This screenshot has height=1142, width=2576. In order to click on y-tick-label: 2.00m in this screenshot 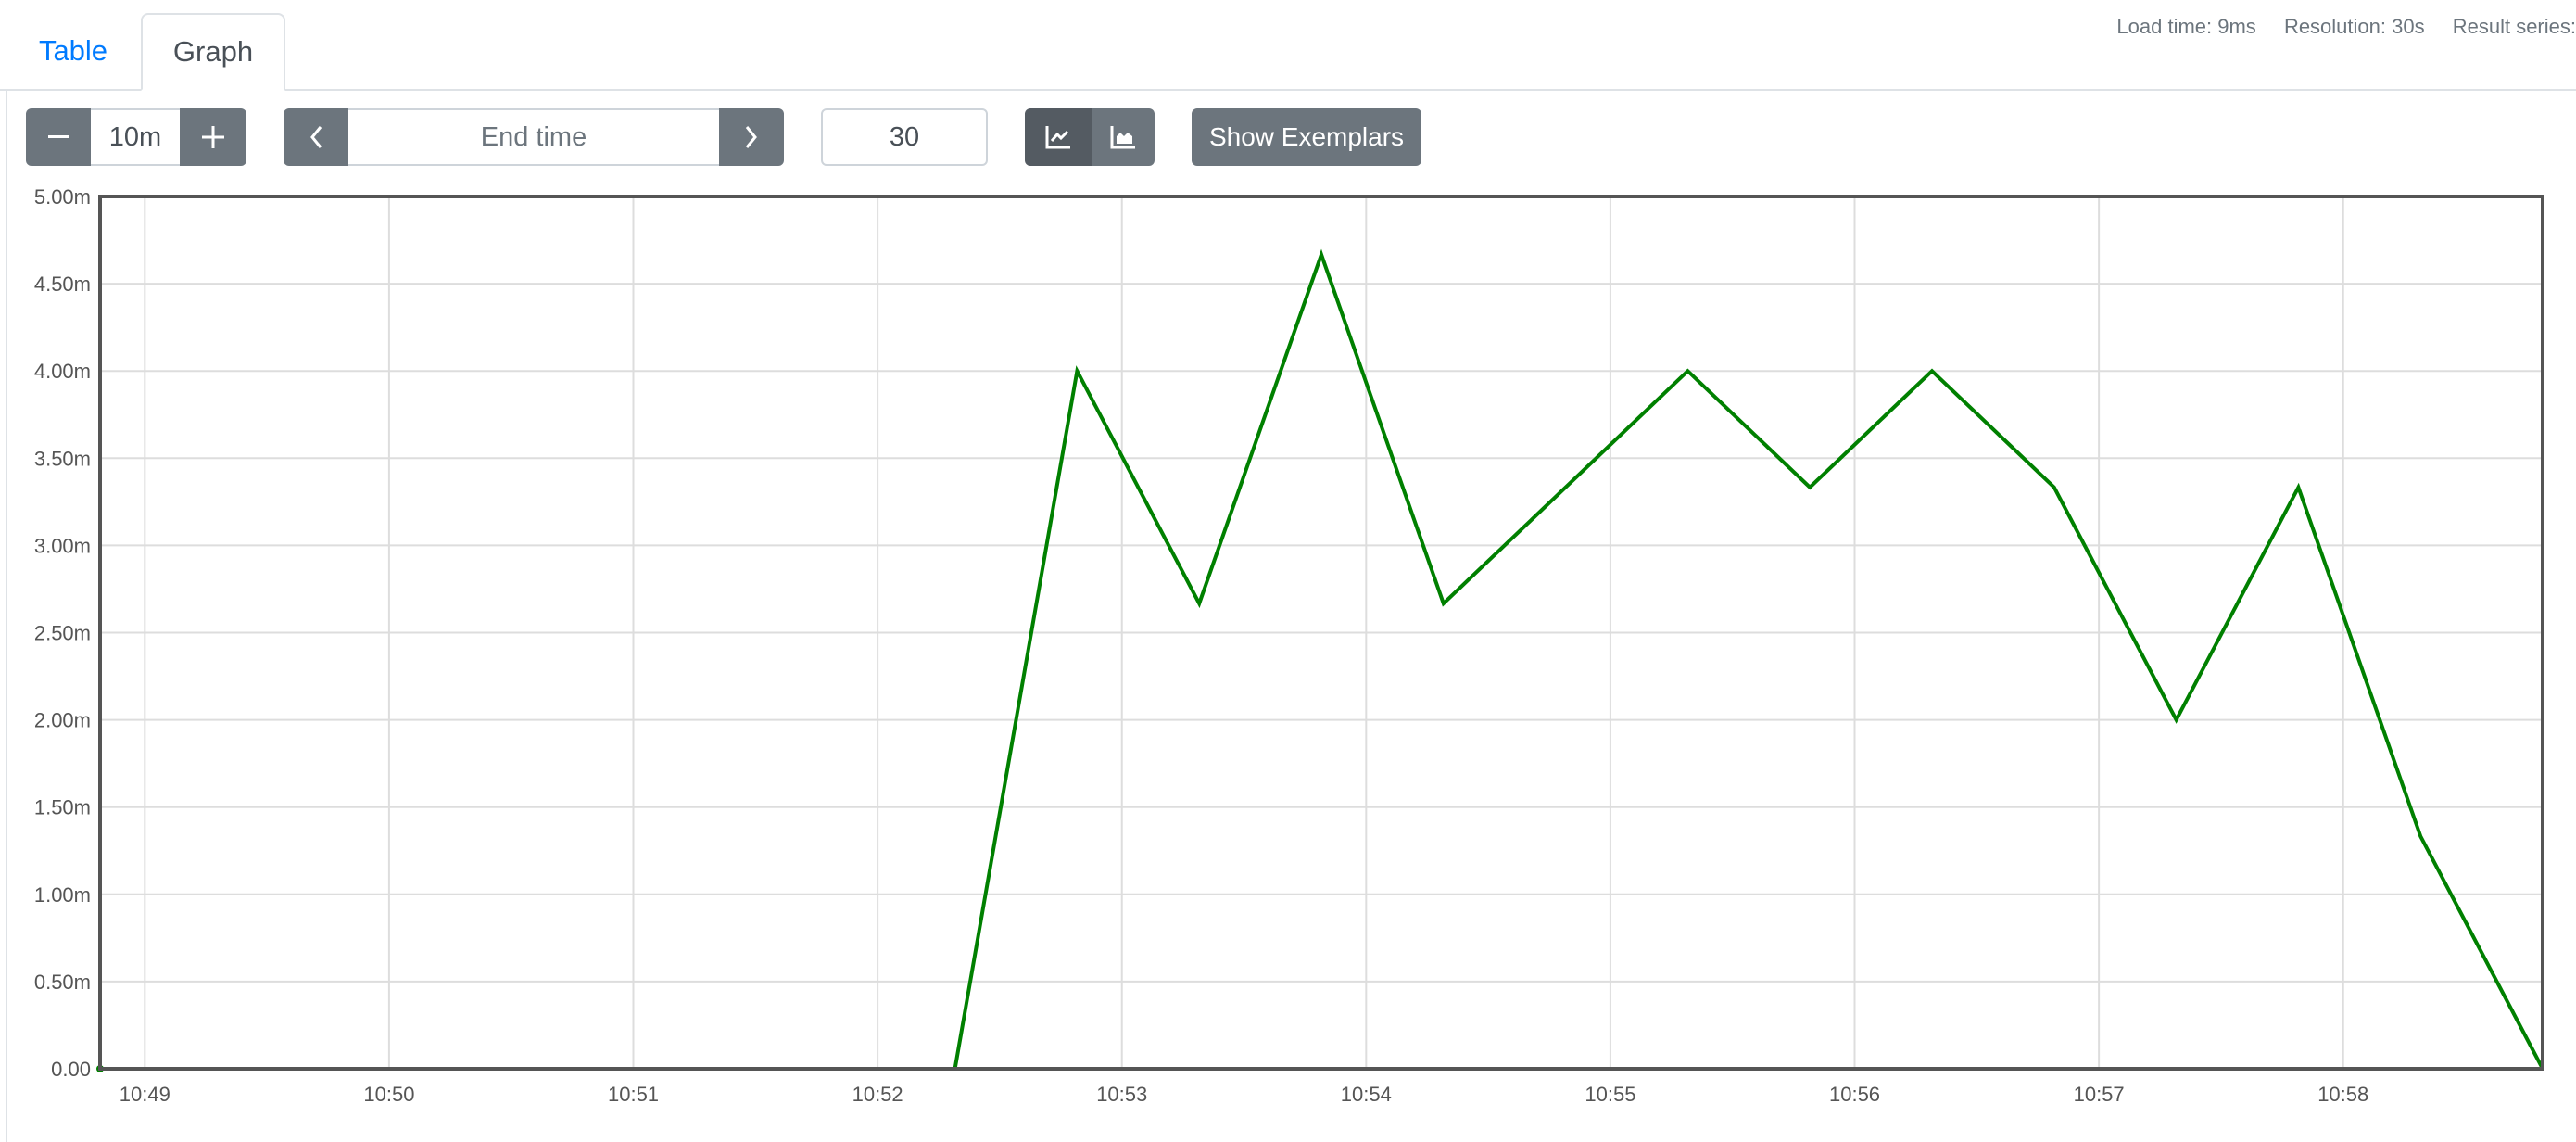, I will do `click(63, 721)`.